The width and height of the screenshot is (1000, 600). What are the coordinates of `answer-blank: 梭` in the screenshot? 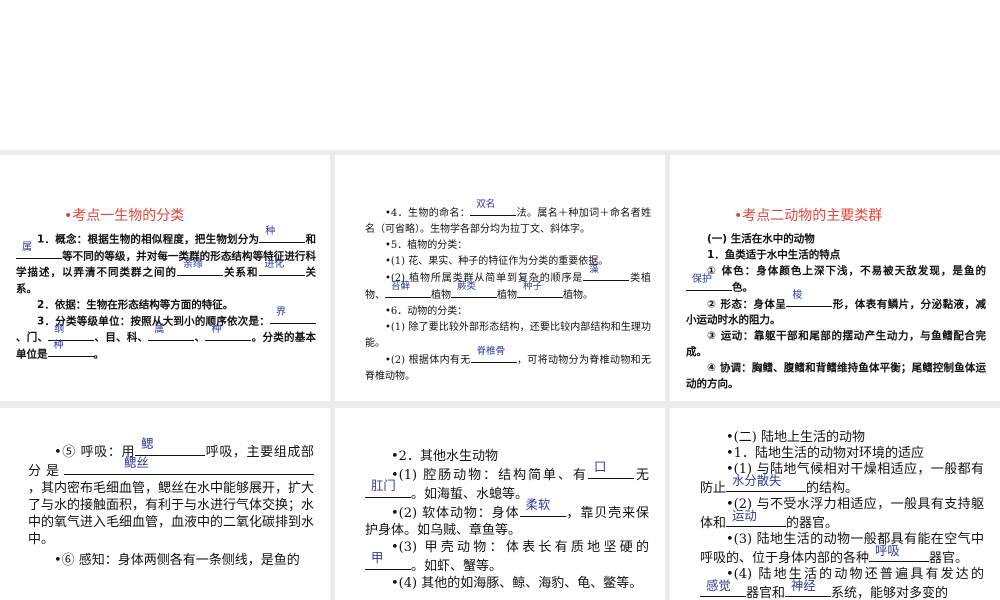 It's located at (809, 298).